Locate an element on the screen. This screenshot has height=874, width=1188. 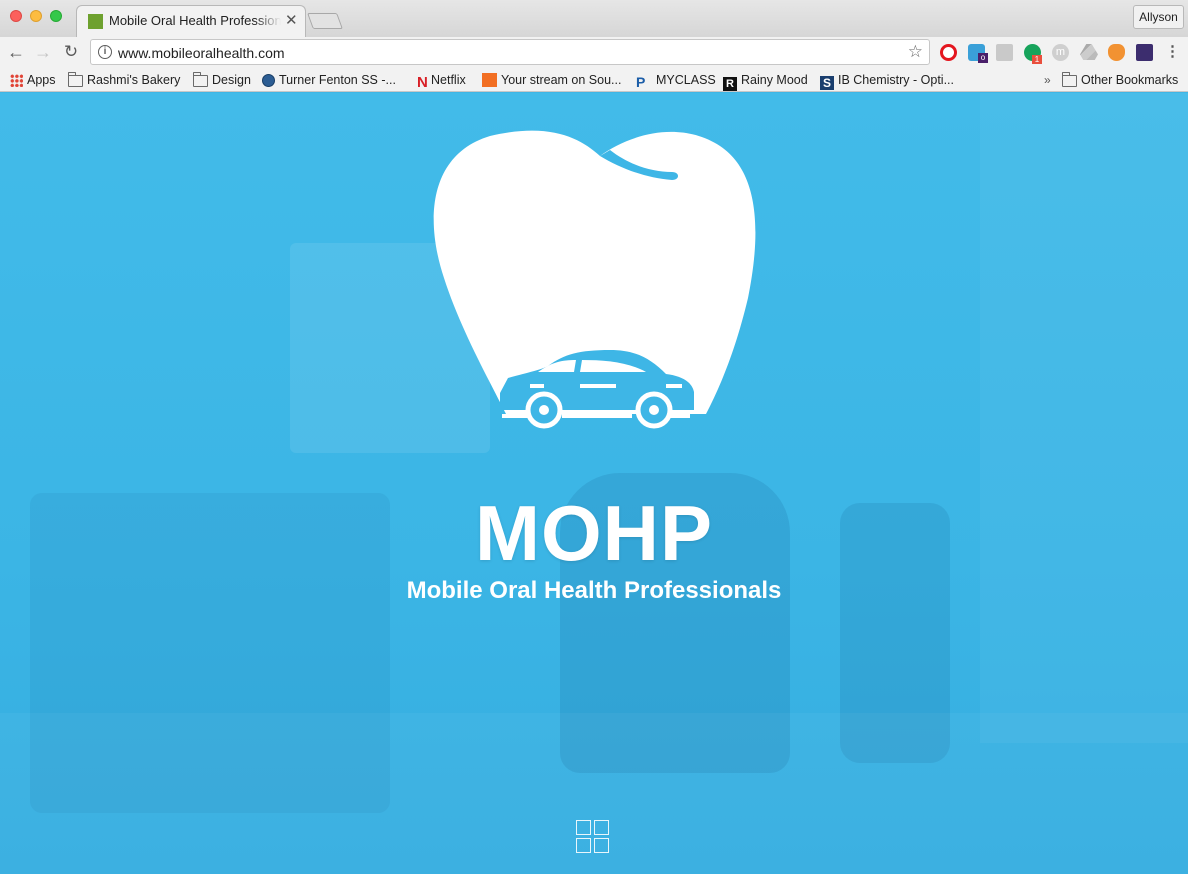
bookmark-other-bookmarks: Other Bookmarks is located at coordinates (1120, 80).